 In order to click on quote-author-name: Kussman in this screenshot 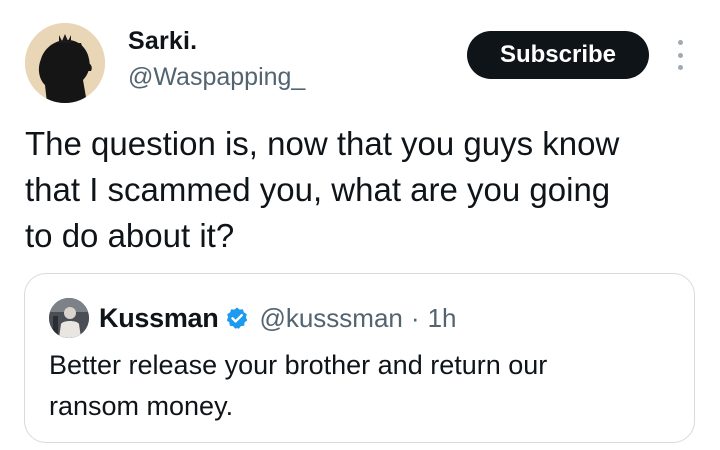, I will do `click(159, 318)`.